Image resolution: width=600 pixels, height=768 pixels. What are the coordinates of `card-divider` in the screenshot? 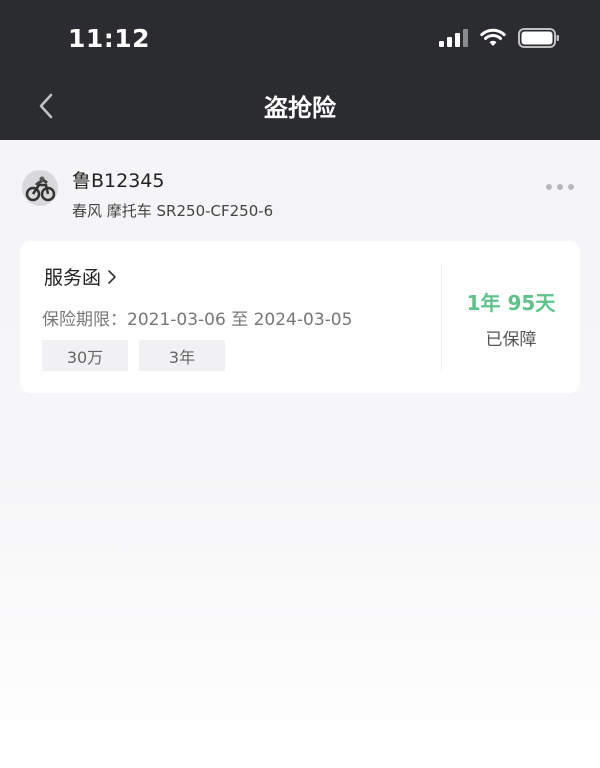 It's located at (441, 317).